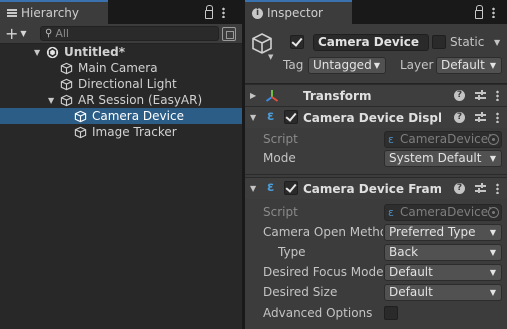  Describe the element at coordinates (372, 117) in the screenshot. I see `component-title: Camera Device Display (` at that location.